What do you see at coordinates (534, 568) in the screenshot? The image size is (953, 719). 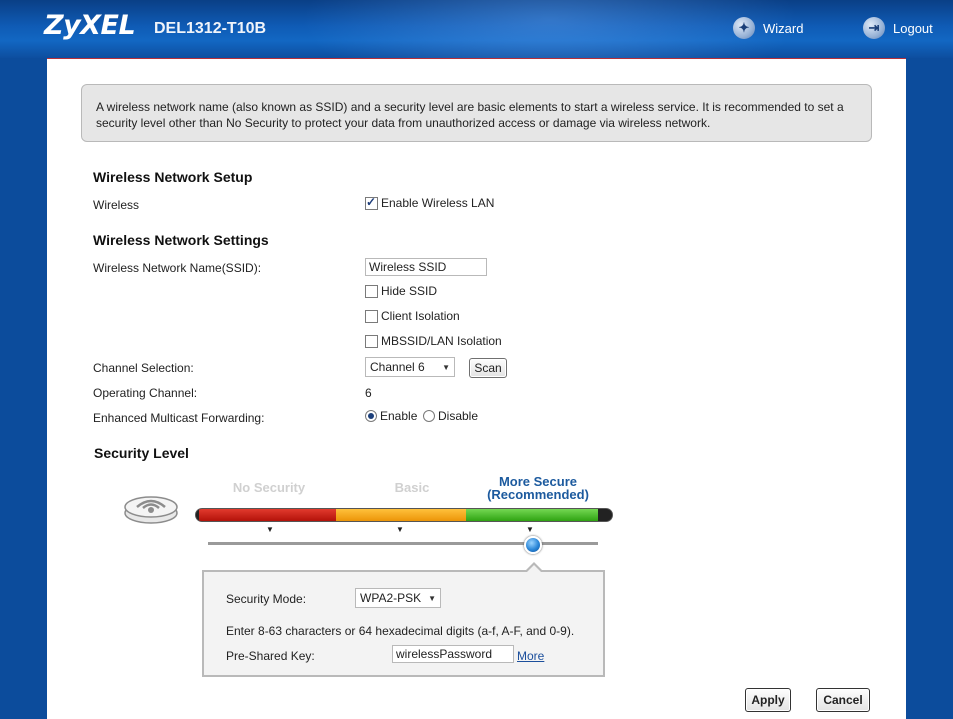 I see `popover-notch-inner` at bounding box center [534, 568].